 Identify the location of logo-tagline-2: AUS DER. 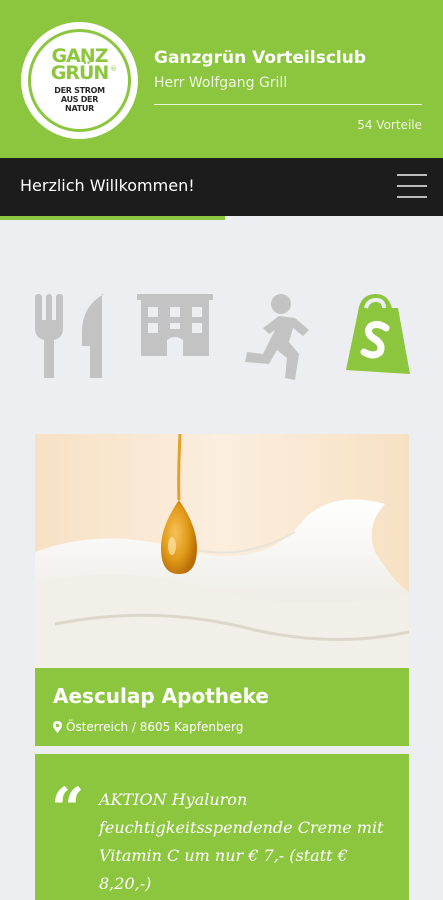
(79, 99).